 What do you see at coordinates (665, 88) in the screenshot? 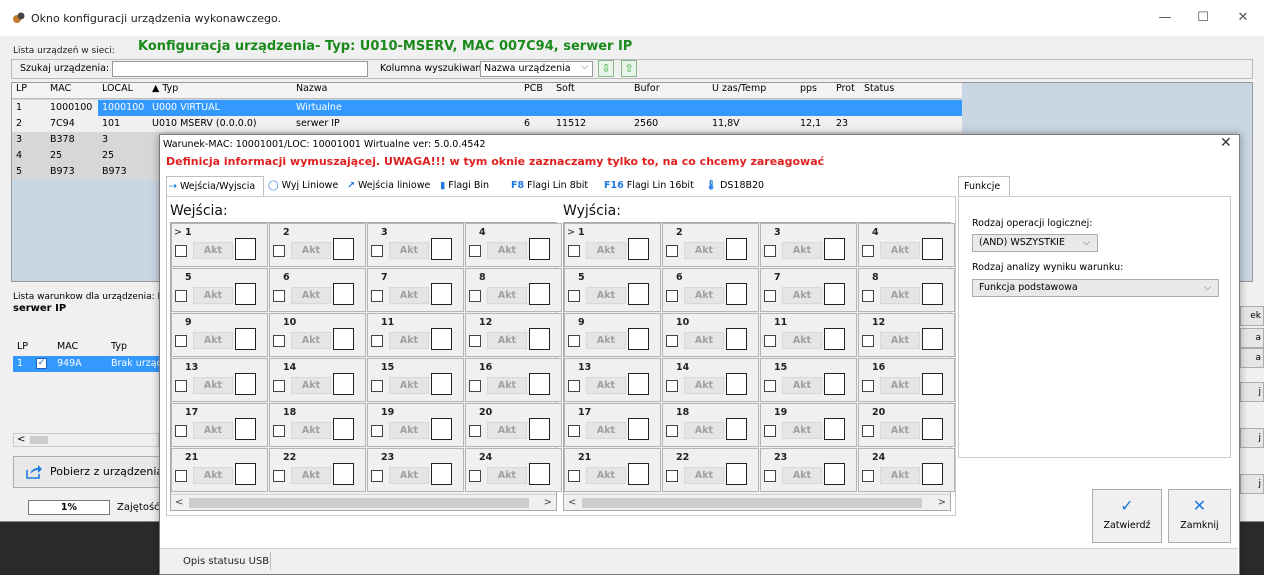
I see `col-bufor: Bufor` at bounding box center [665, 88].